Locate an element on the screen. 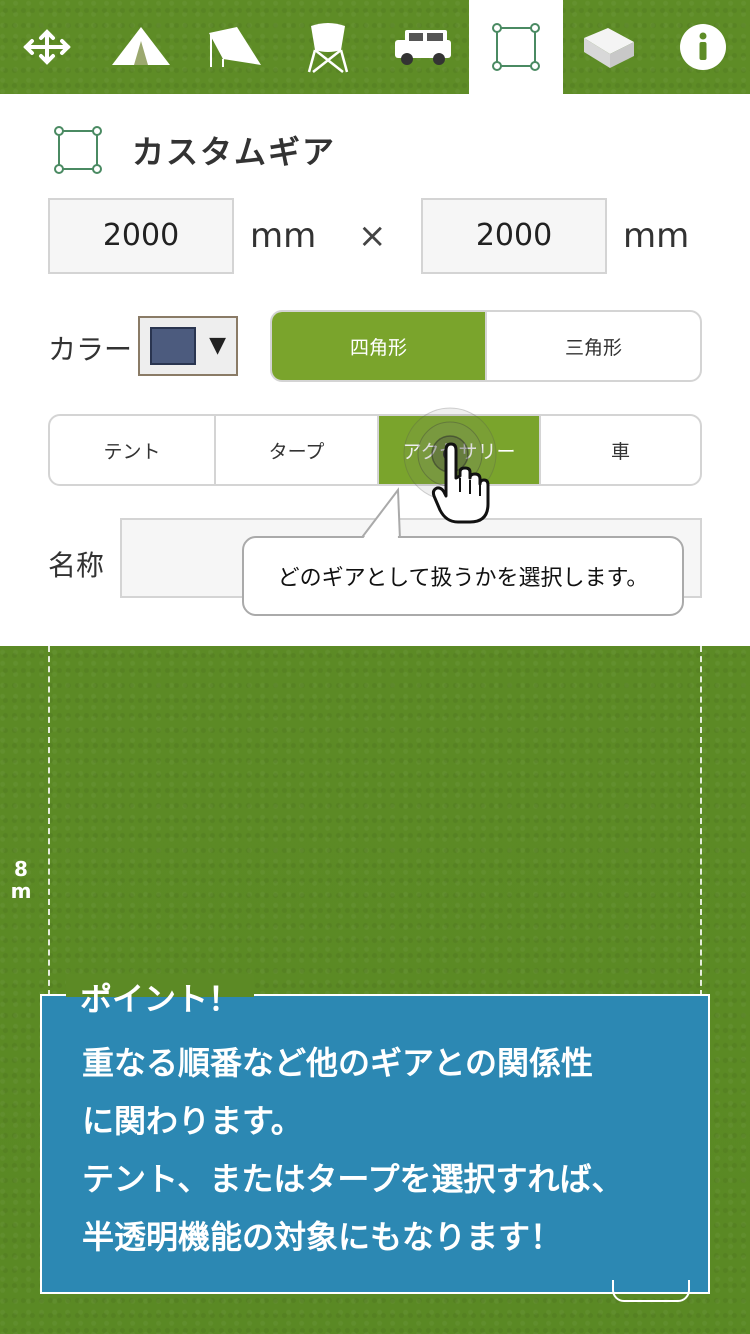 Image resolution: width=750 pixels, height=1334 pixels. tool-move is located at coordinates (47, 47).